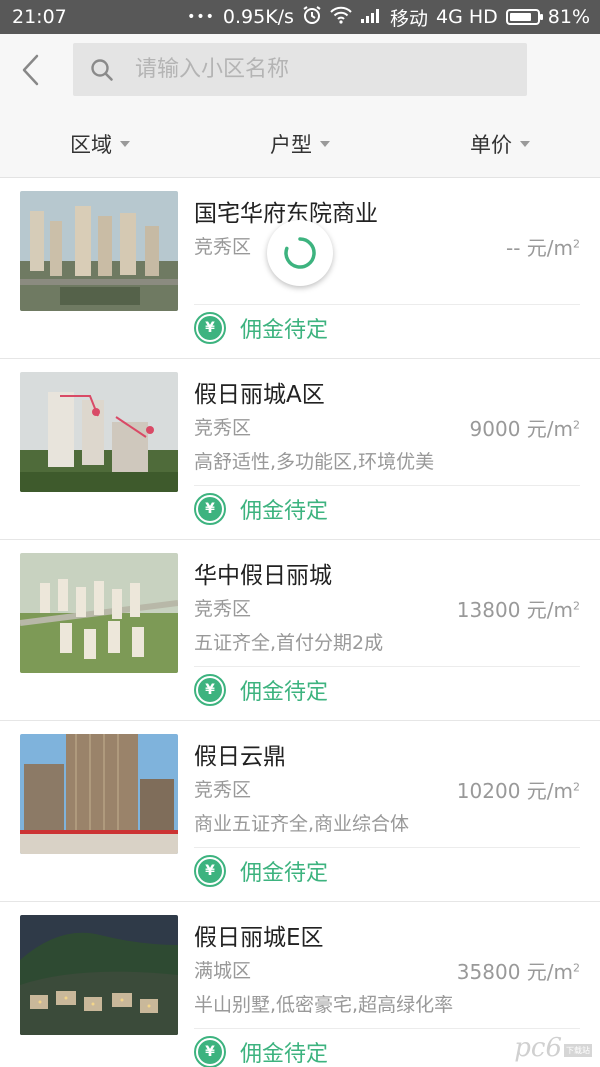 Image resolution: width=600 pixels, height=1067 pixels. Describe the element at coordinates (521, 429) in the screenshot. I see `price-value: 9000 元/m` at that location.